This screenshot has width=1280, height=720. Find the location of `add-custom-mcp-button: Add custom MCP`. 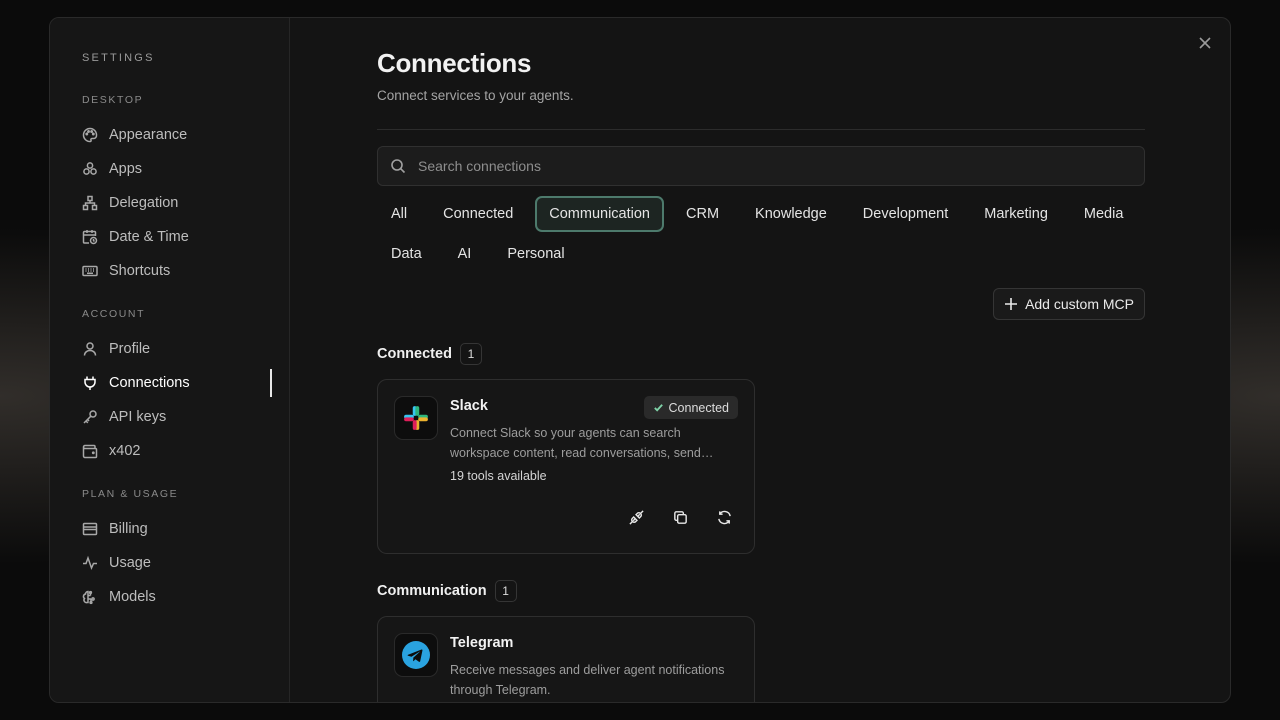

add-custom-mcp-button: Add custom MCP is located at coordinates (1069, 304).